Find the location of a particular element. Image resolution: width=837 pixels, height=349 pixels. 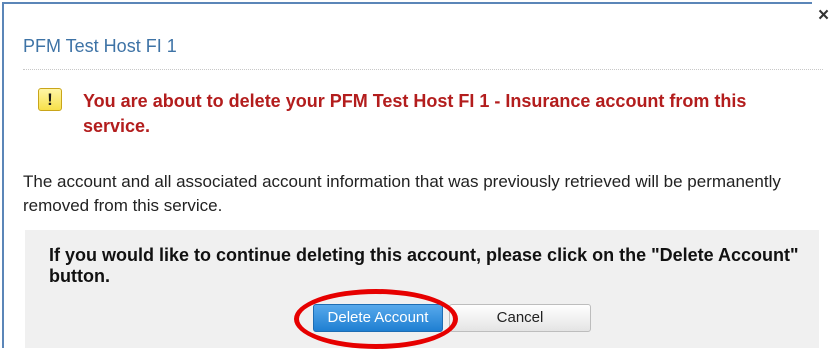

warning-icon: ! is located at coordinates (50, 99).